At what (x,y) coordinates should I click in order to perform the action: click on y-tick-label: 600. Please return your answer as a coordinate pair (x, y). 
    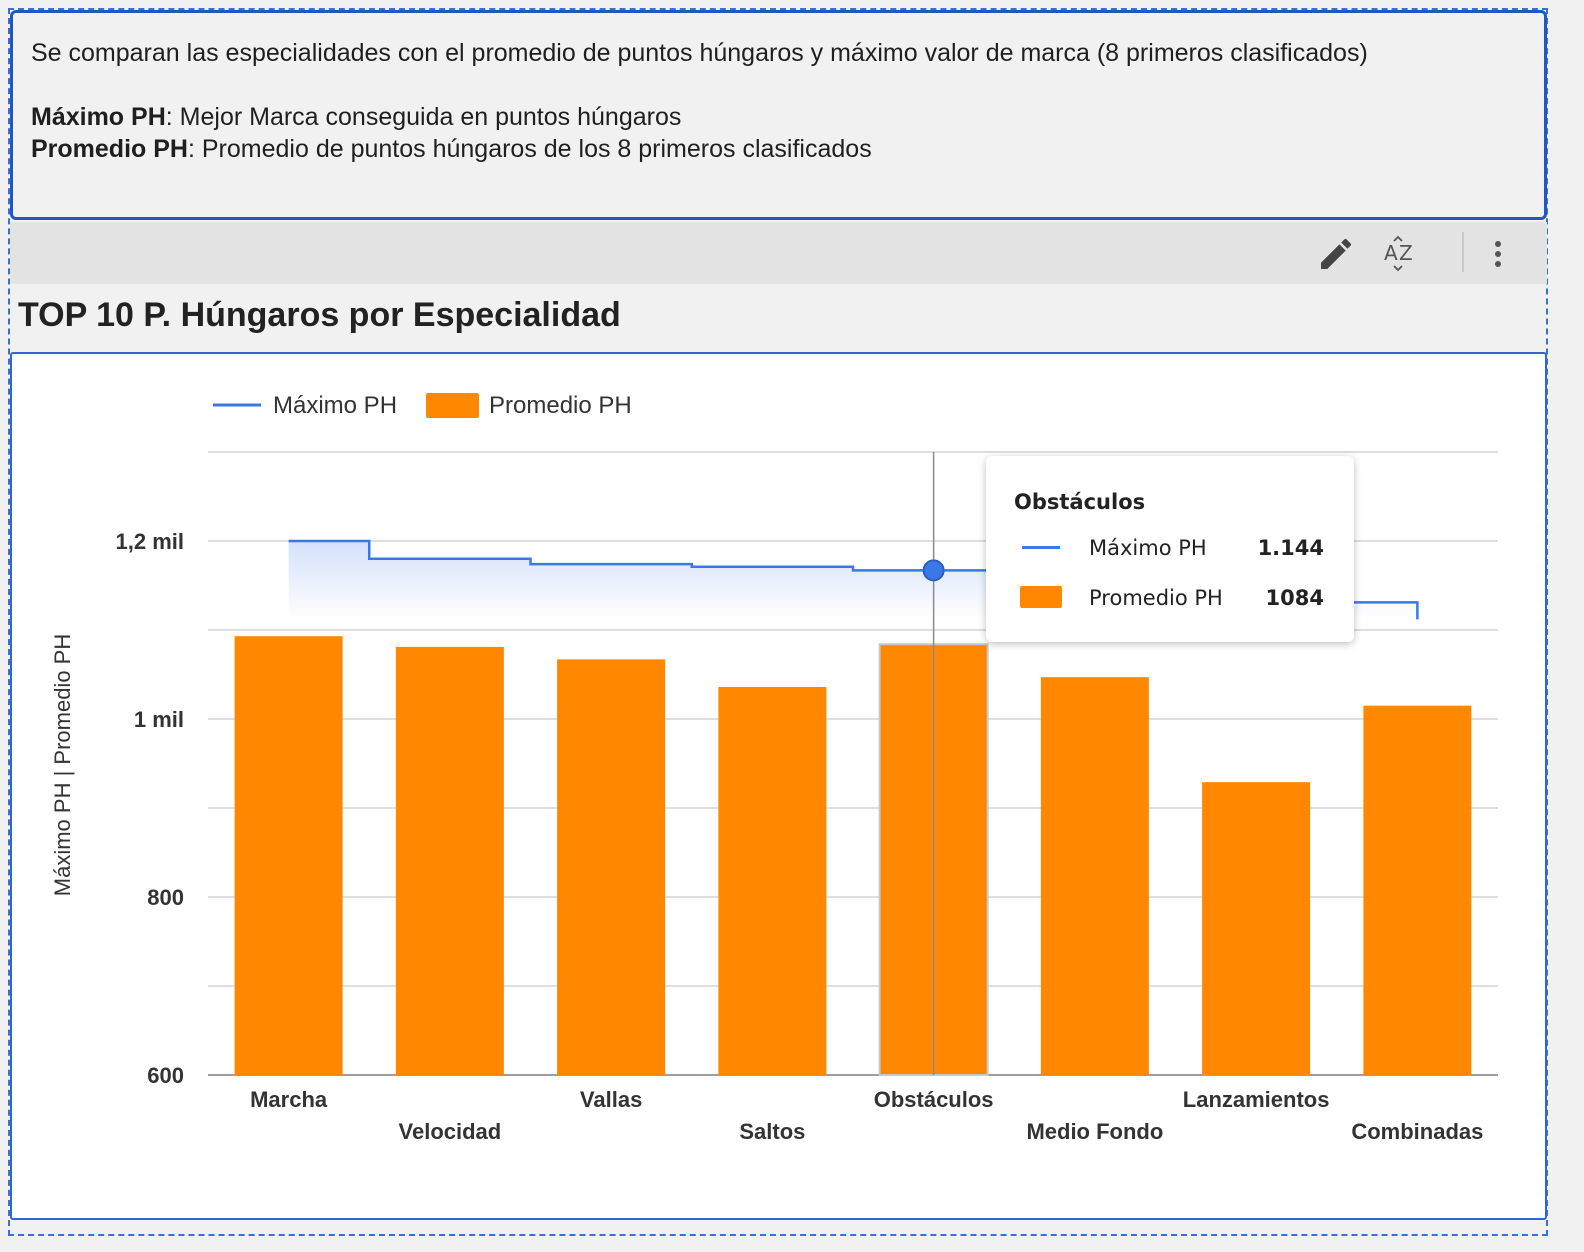
    Looking at the image, I should click on (165, 1075).